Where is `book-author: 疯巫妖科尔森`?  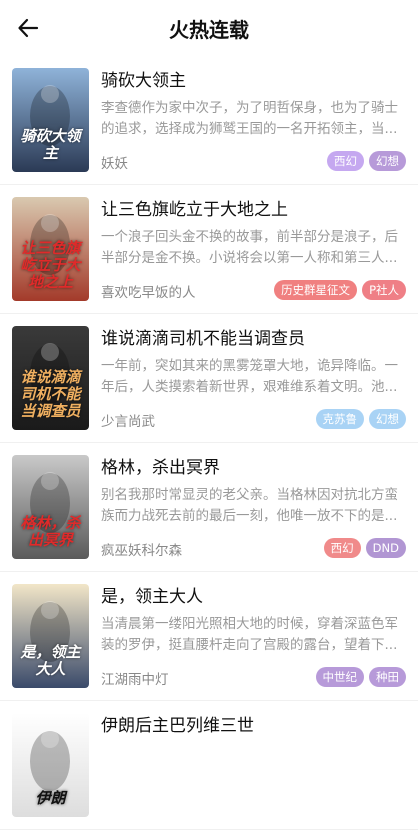 book-author: 疯巫妖科尔森 is located at coordinates (141, 551).